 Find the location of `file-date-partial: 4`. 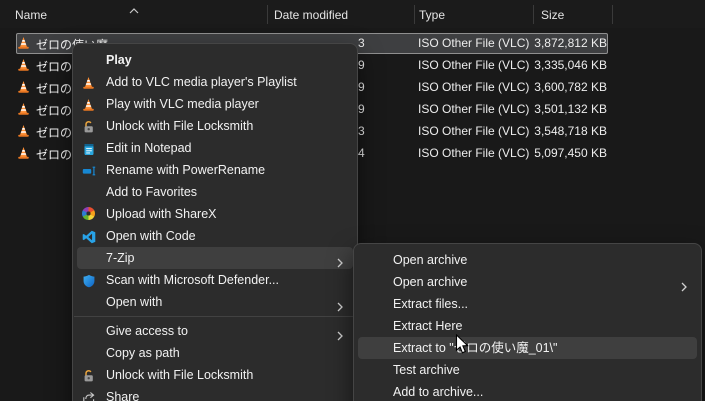

file-date-partial: 4 is located at coordinates (361, 153).